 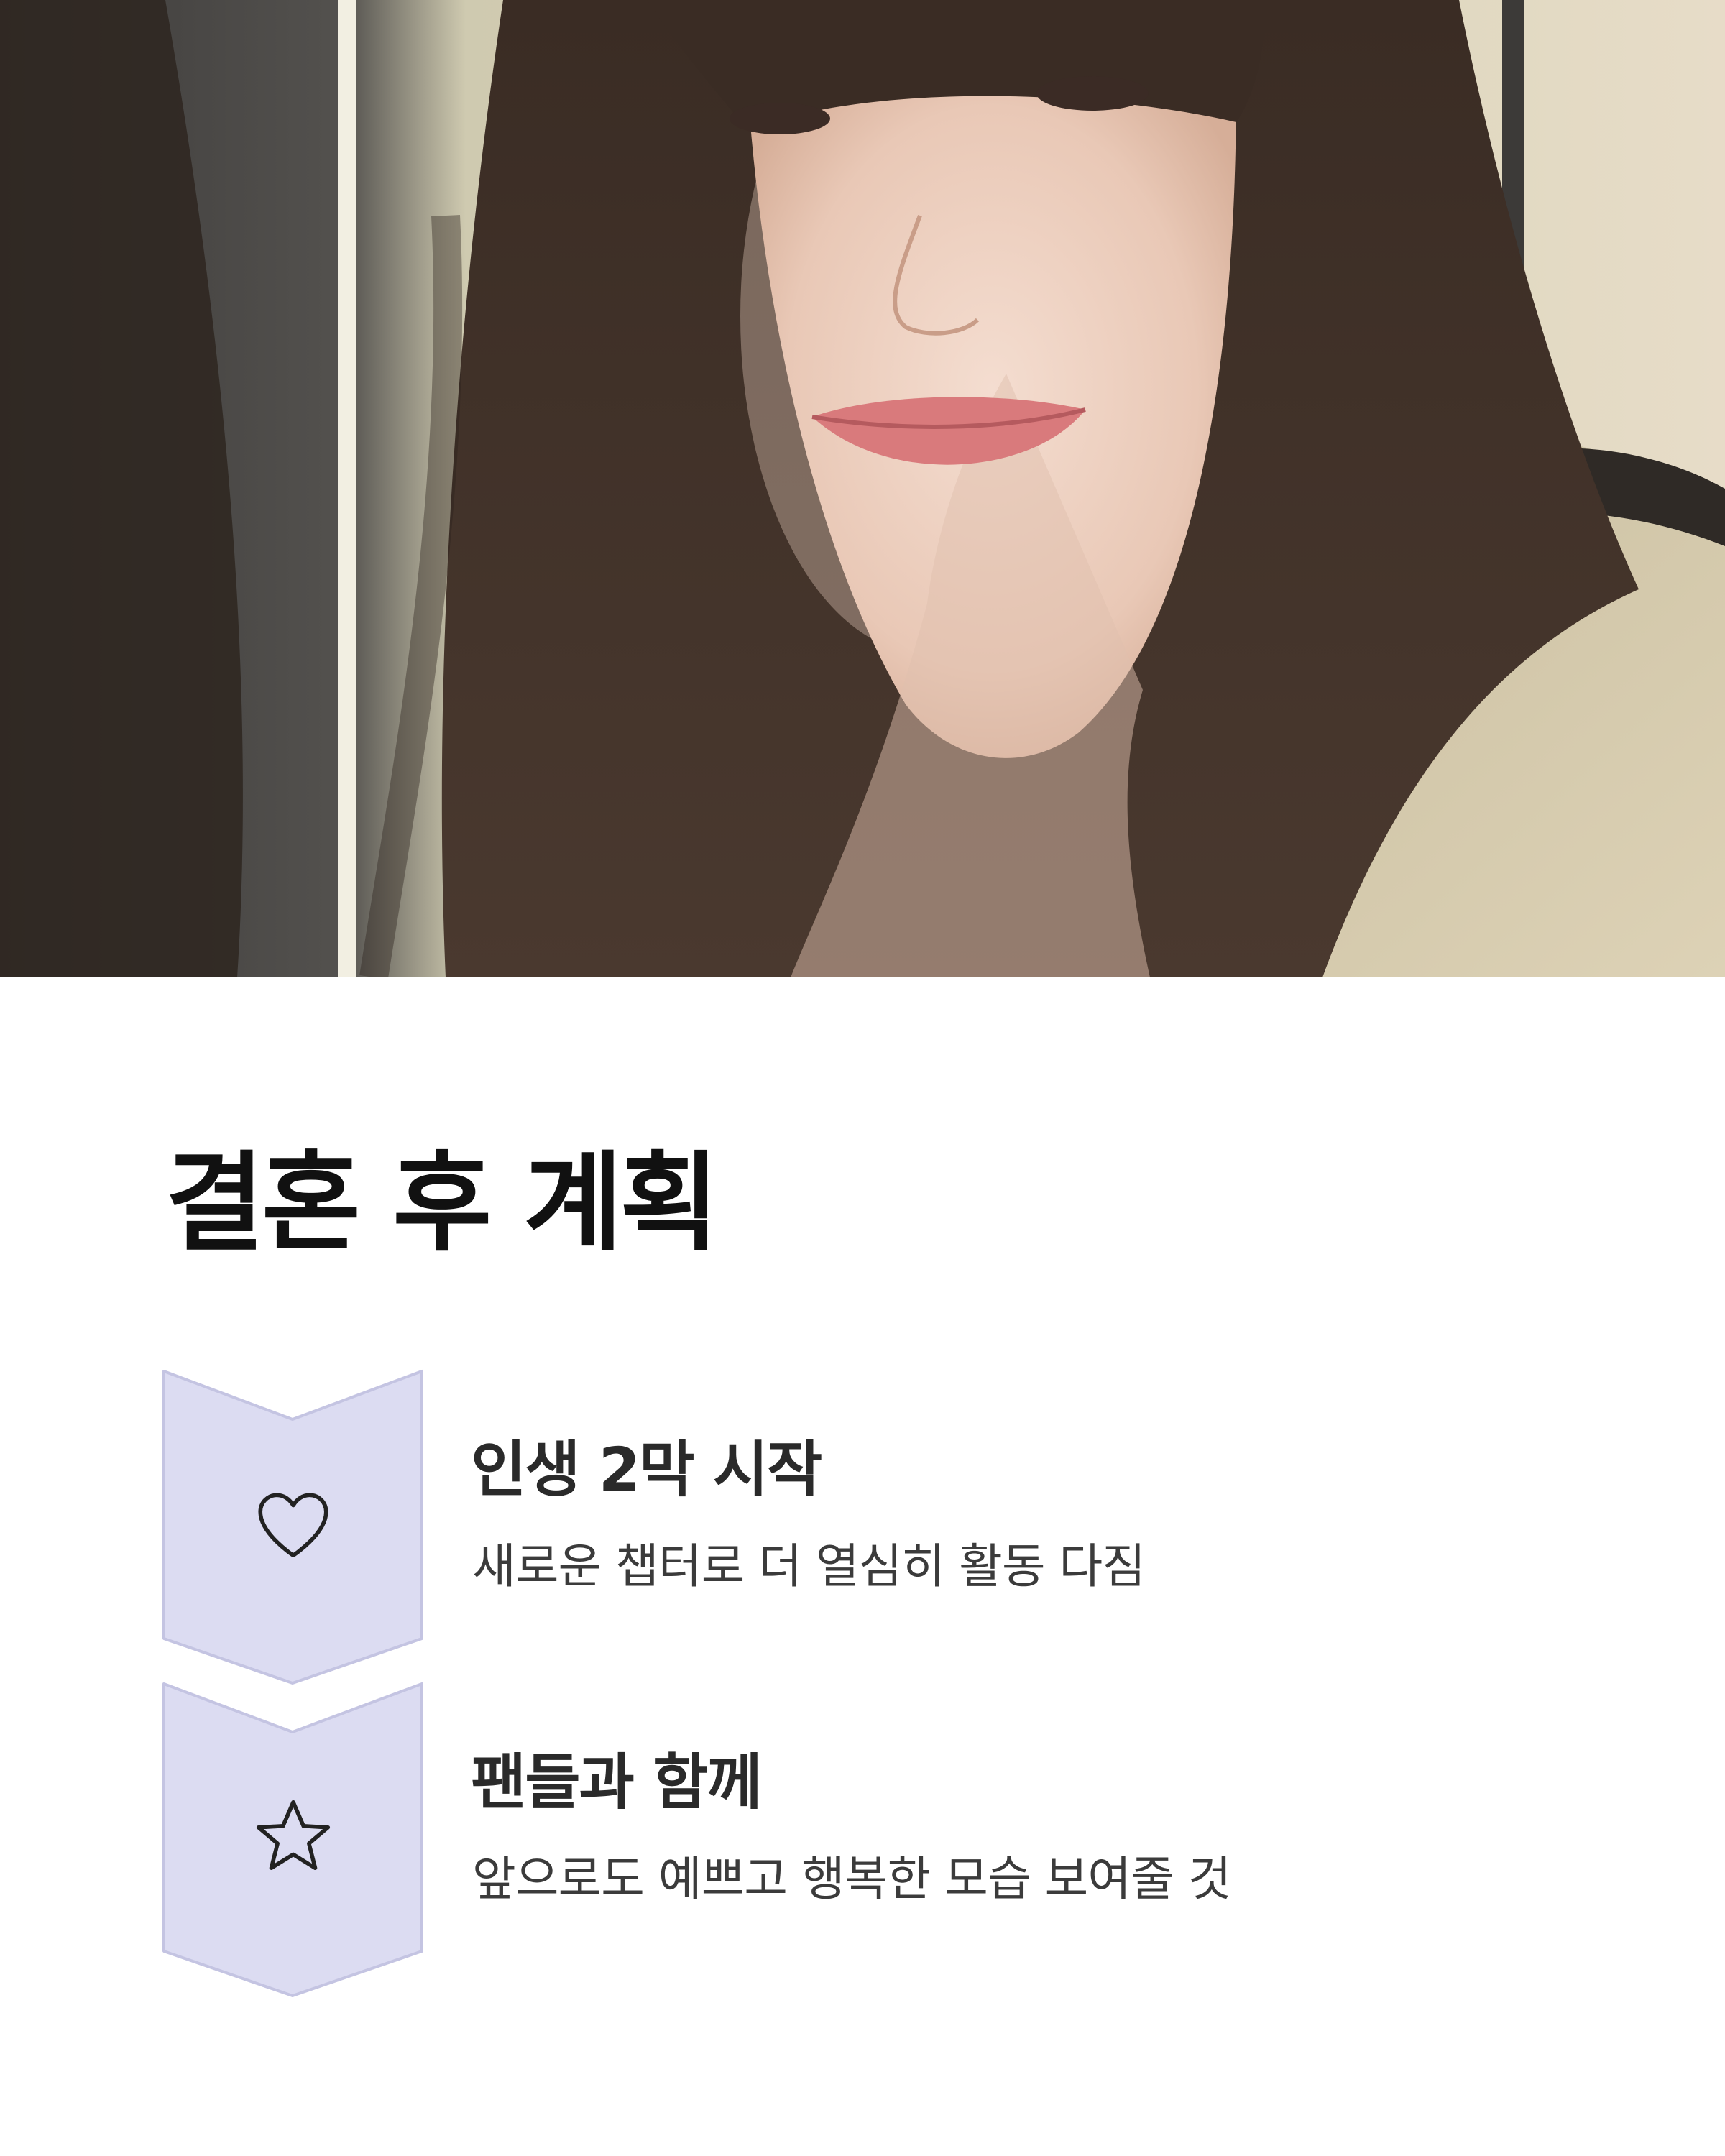 I want to click on item-title: 인생 2막 시작, so click(x=646, y=1469).